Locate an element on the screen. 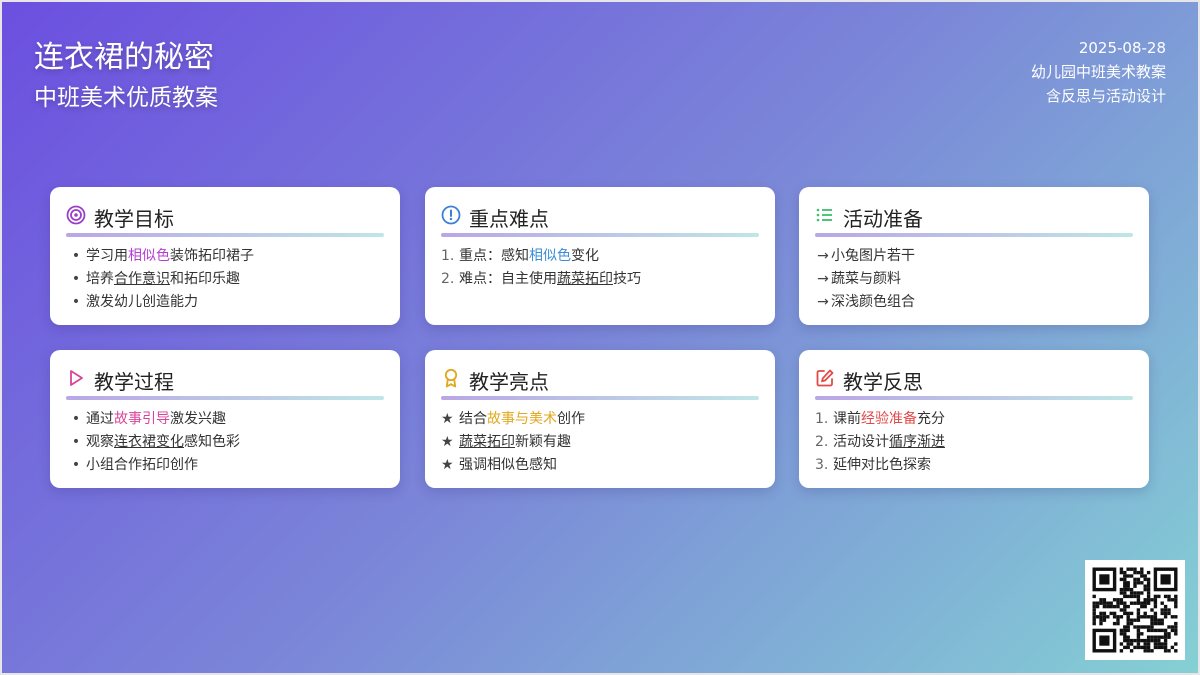  header-meta: 2025-08-28 幼儿园中班美术教案 含反思与活动设计 is located at coordinates (1098, 72).